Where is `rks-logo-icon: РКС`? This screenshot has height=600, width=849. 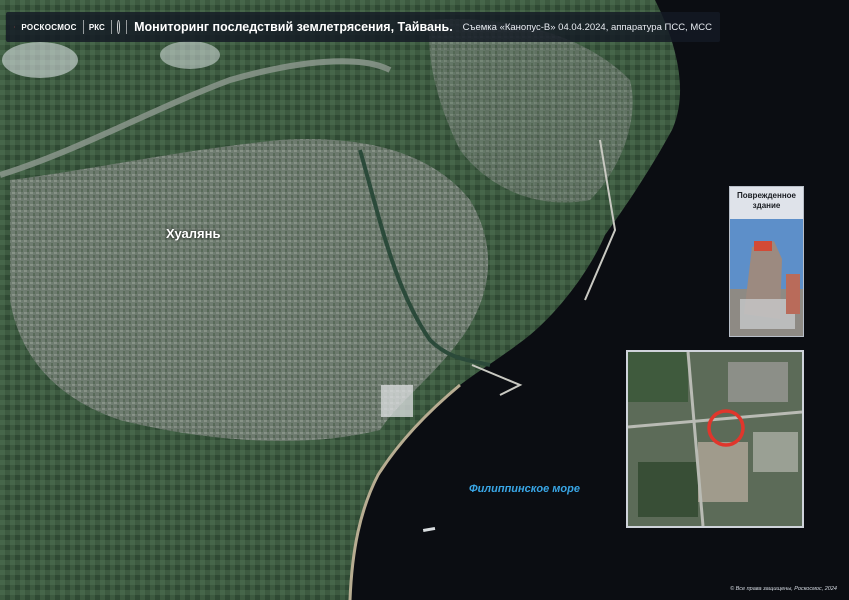
rks-logo-icon: РКС is located at coordinates (96, 27).